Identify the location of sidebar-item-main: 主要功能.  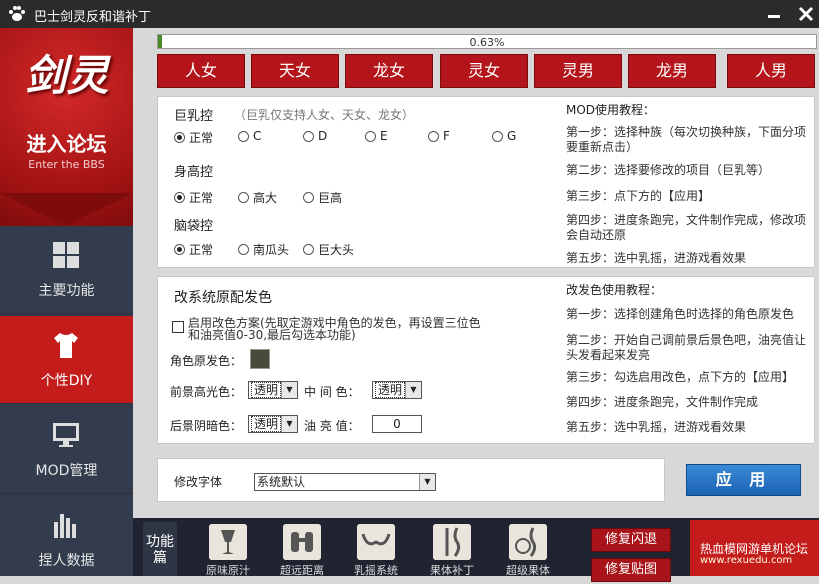
(66, 270).